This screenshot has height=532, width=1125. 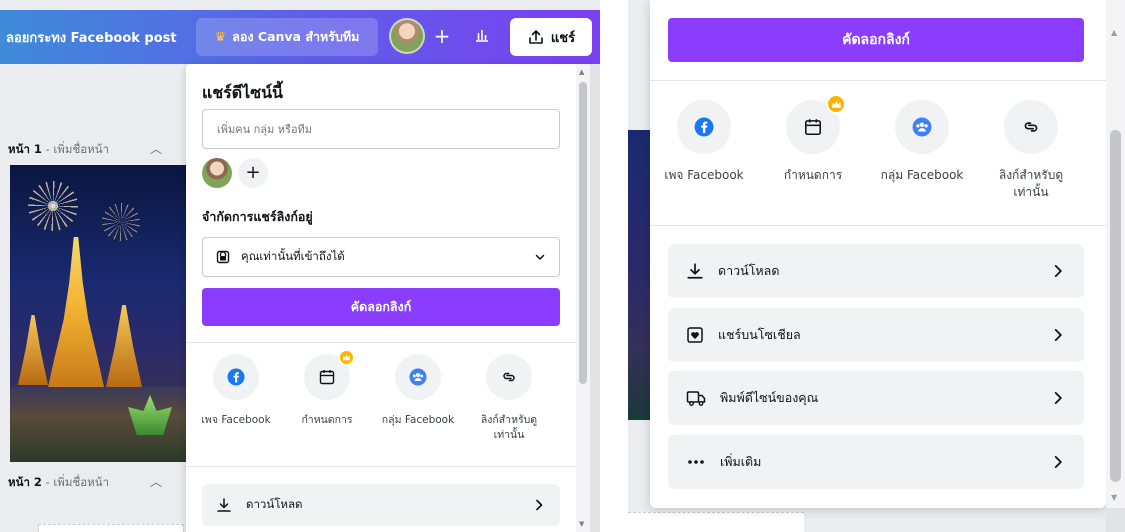 I want to click on page-1-title: หน้า 1 - เพิ่มชื่อหน้า, so click(x=58, y=150).